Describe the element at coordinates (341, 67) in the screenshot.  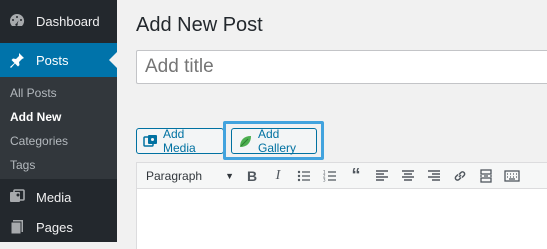
I see `post-title-input` at that location.